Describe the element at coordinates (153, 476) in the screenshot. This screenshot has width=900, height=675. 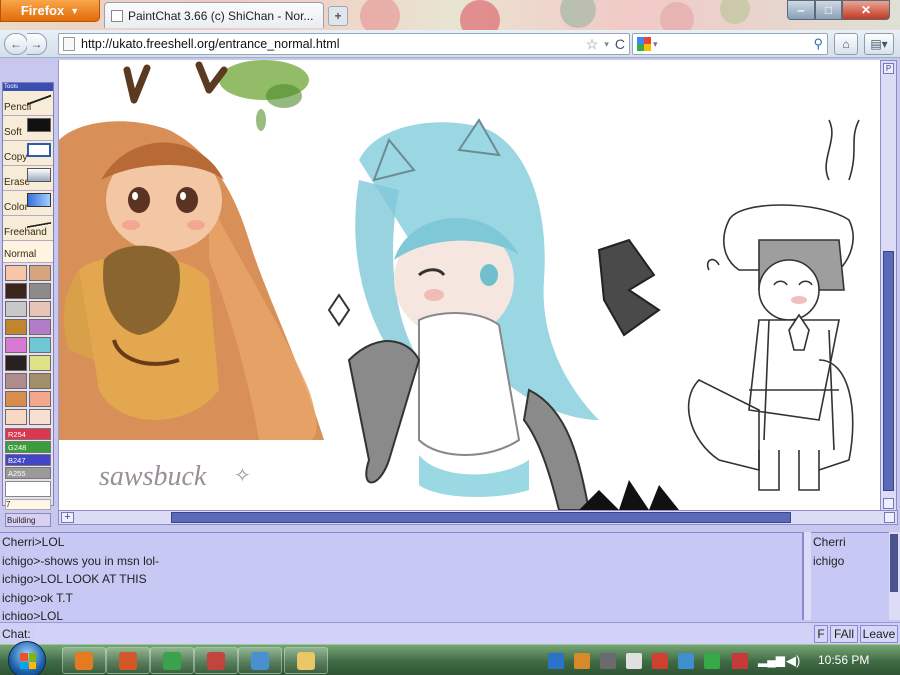
I see `signature-text: sawsbuck` at that location.